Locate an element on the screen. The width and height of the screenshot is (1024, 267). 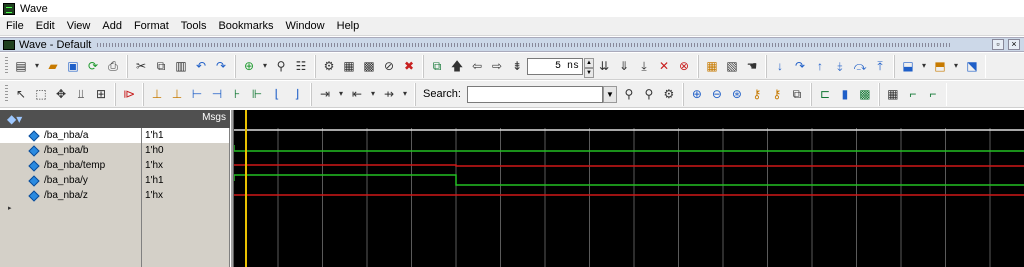
cursor-mode-icon: ⊞ is located at coordinates (101, 94).